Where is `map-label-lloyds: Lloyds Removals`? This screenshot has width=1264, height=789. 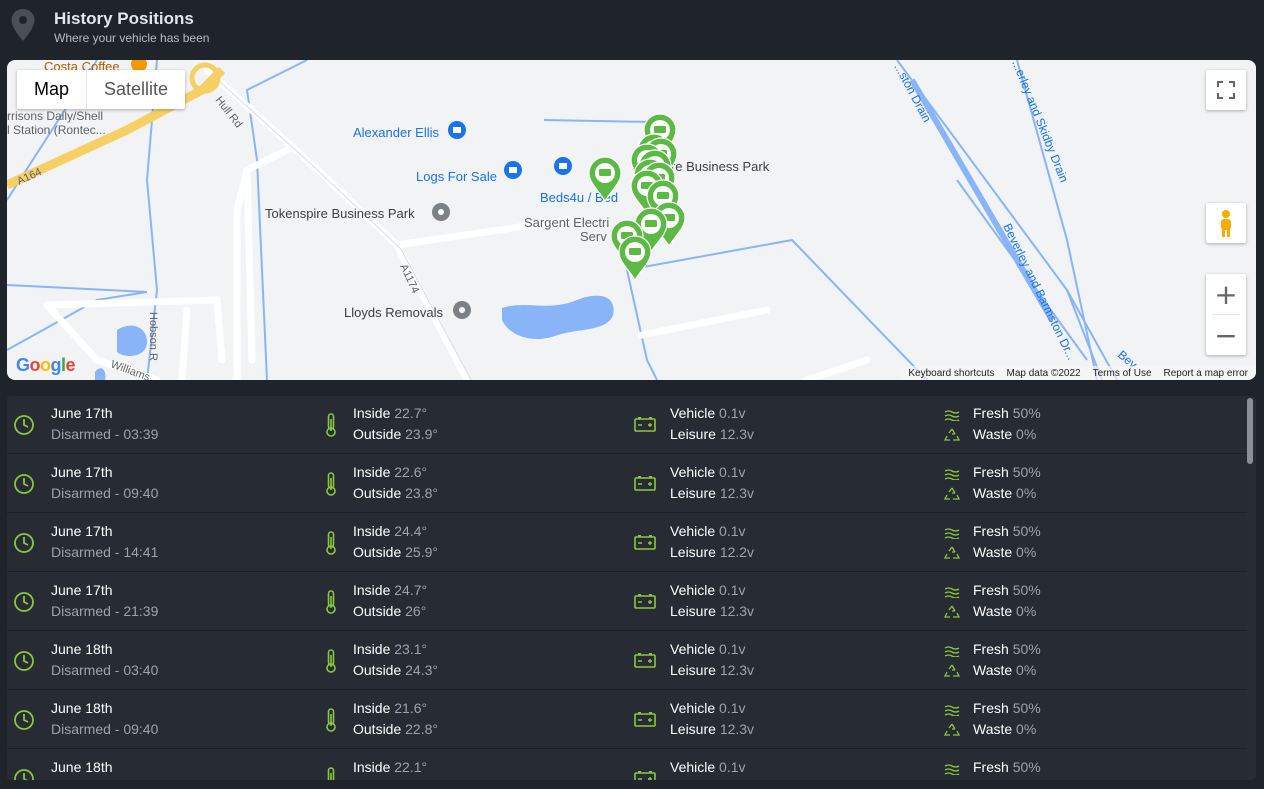 map-label-lloyds: Lloyds Removals is located at coordinates (393, 312).